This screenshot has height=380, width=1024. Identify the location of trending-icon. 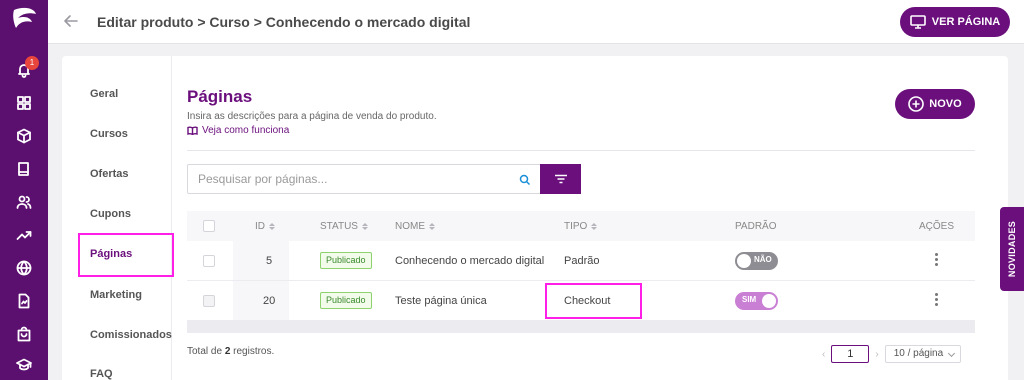
(24, 235).